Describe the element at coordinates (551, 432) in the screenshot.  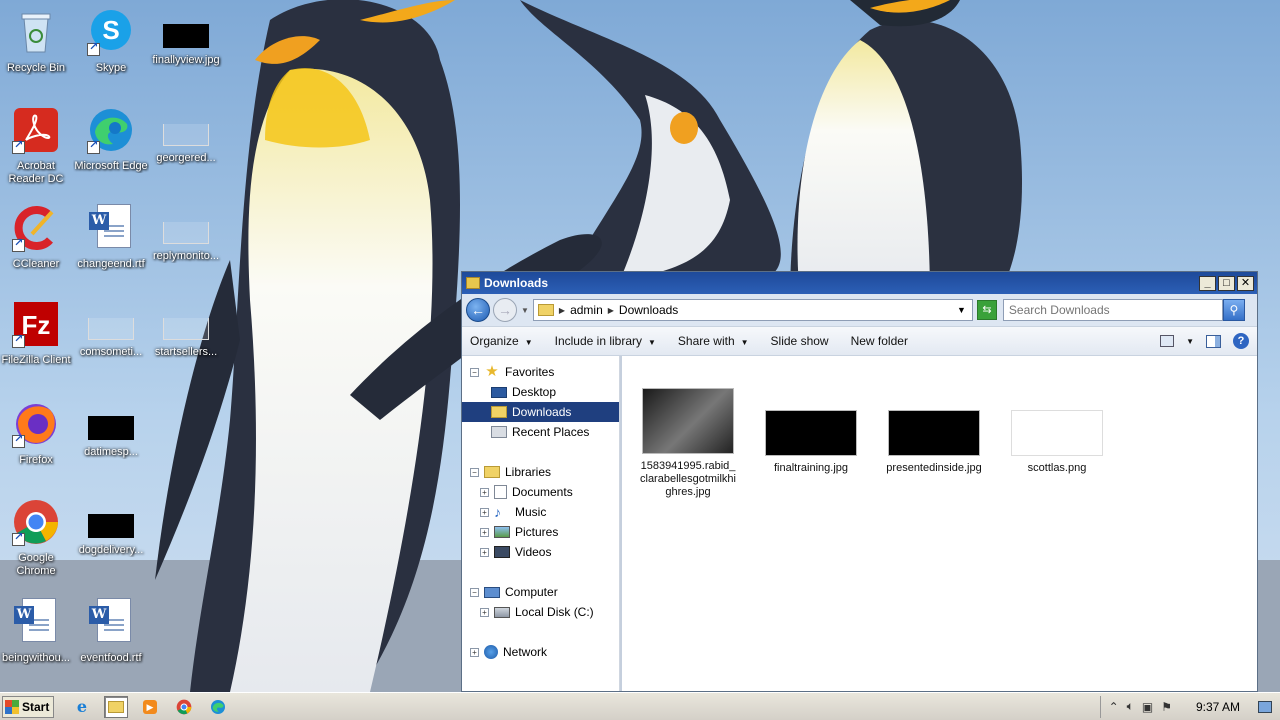
I see `tree-label: Recent Places` at that location.